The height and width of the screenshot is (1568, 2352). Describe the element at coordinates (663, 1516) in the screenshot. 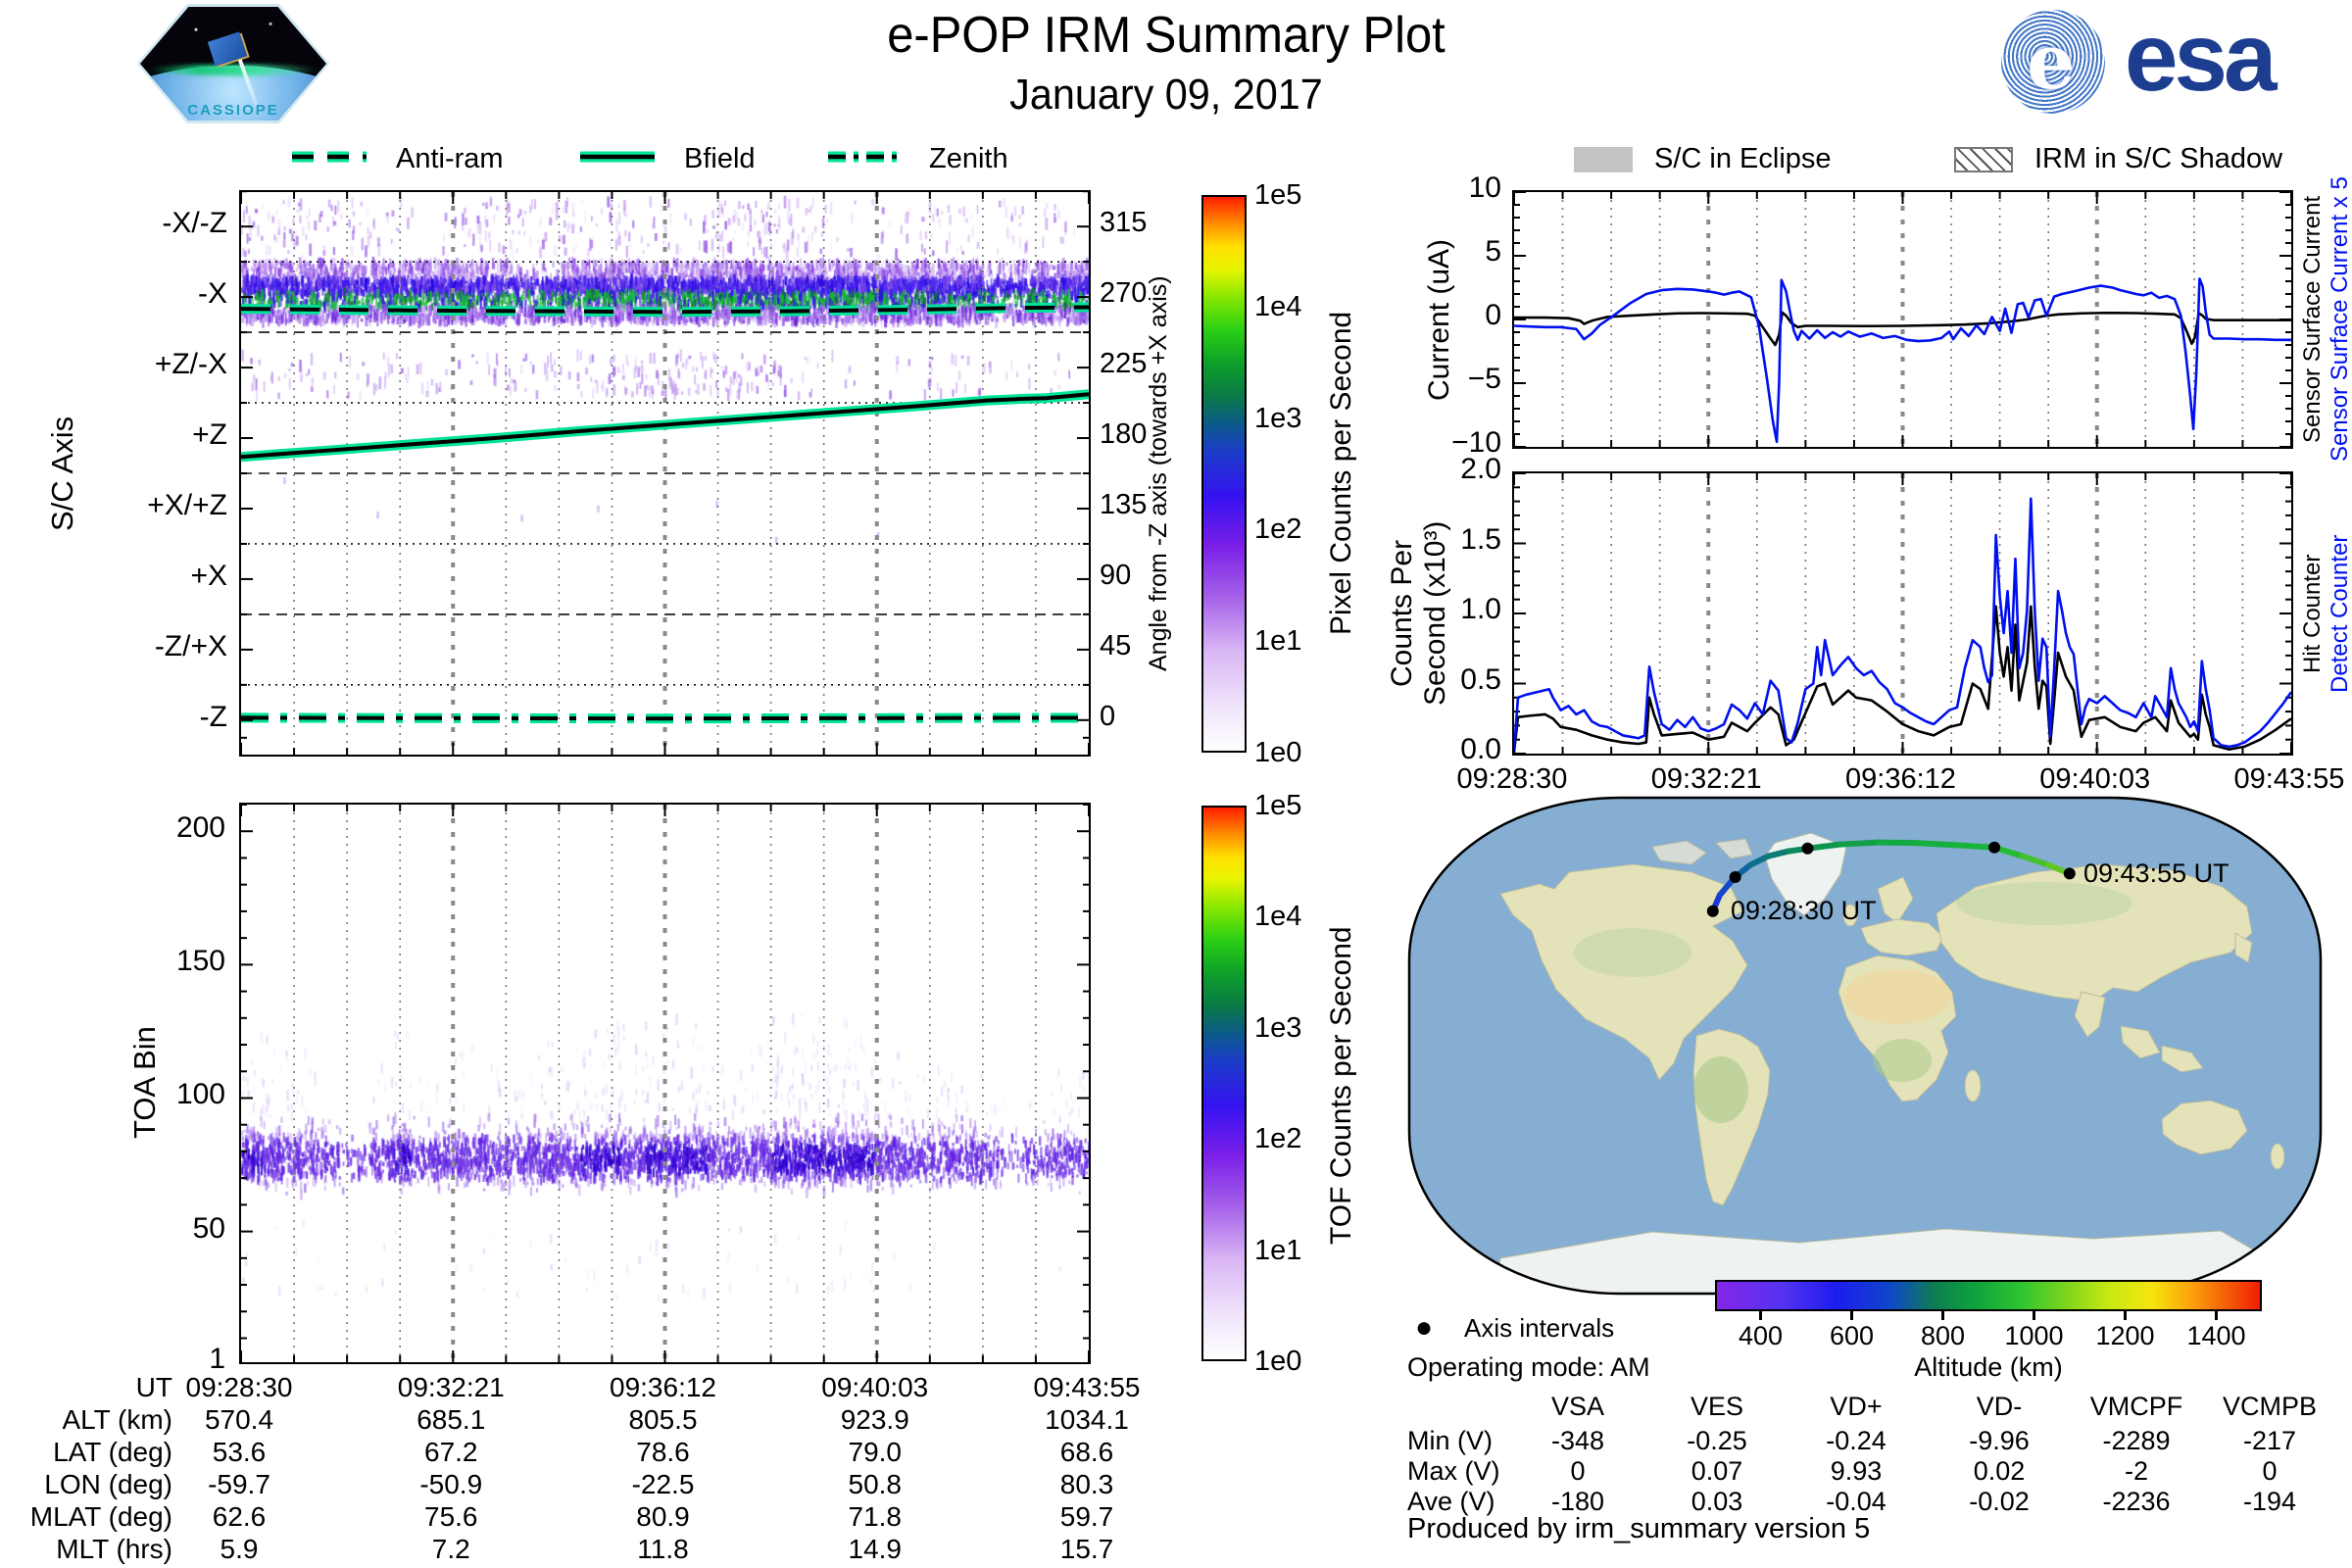

I see `ephemeris-value: 80.9` at that location.